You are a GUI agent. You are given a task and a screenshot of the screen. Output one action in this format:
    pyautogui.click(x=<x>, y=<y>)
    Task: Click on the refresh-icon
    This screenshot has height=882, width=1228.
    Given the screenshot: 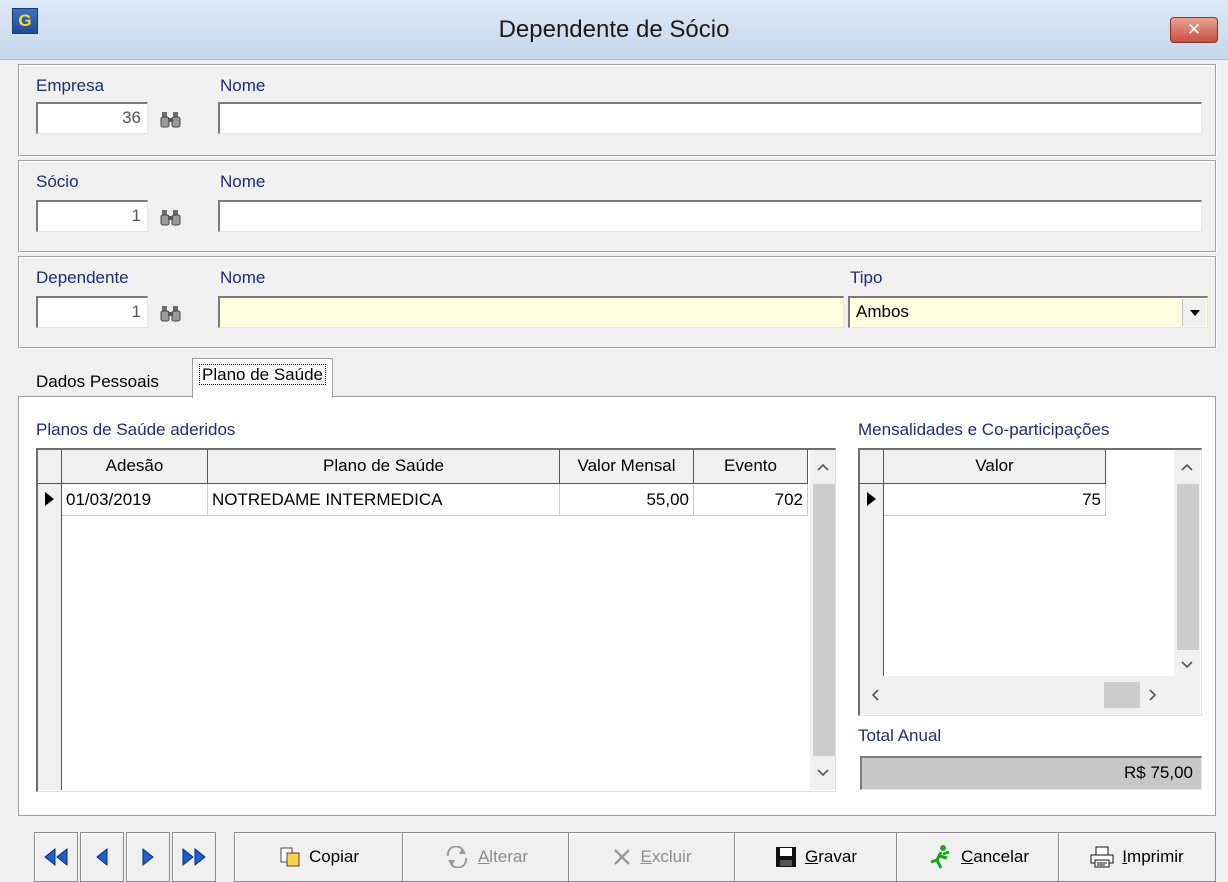 What is the action you would take?
    pyautogui.click(x=457, y=857)
    